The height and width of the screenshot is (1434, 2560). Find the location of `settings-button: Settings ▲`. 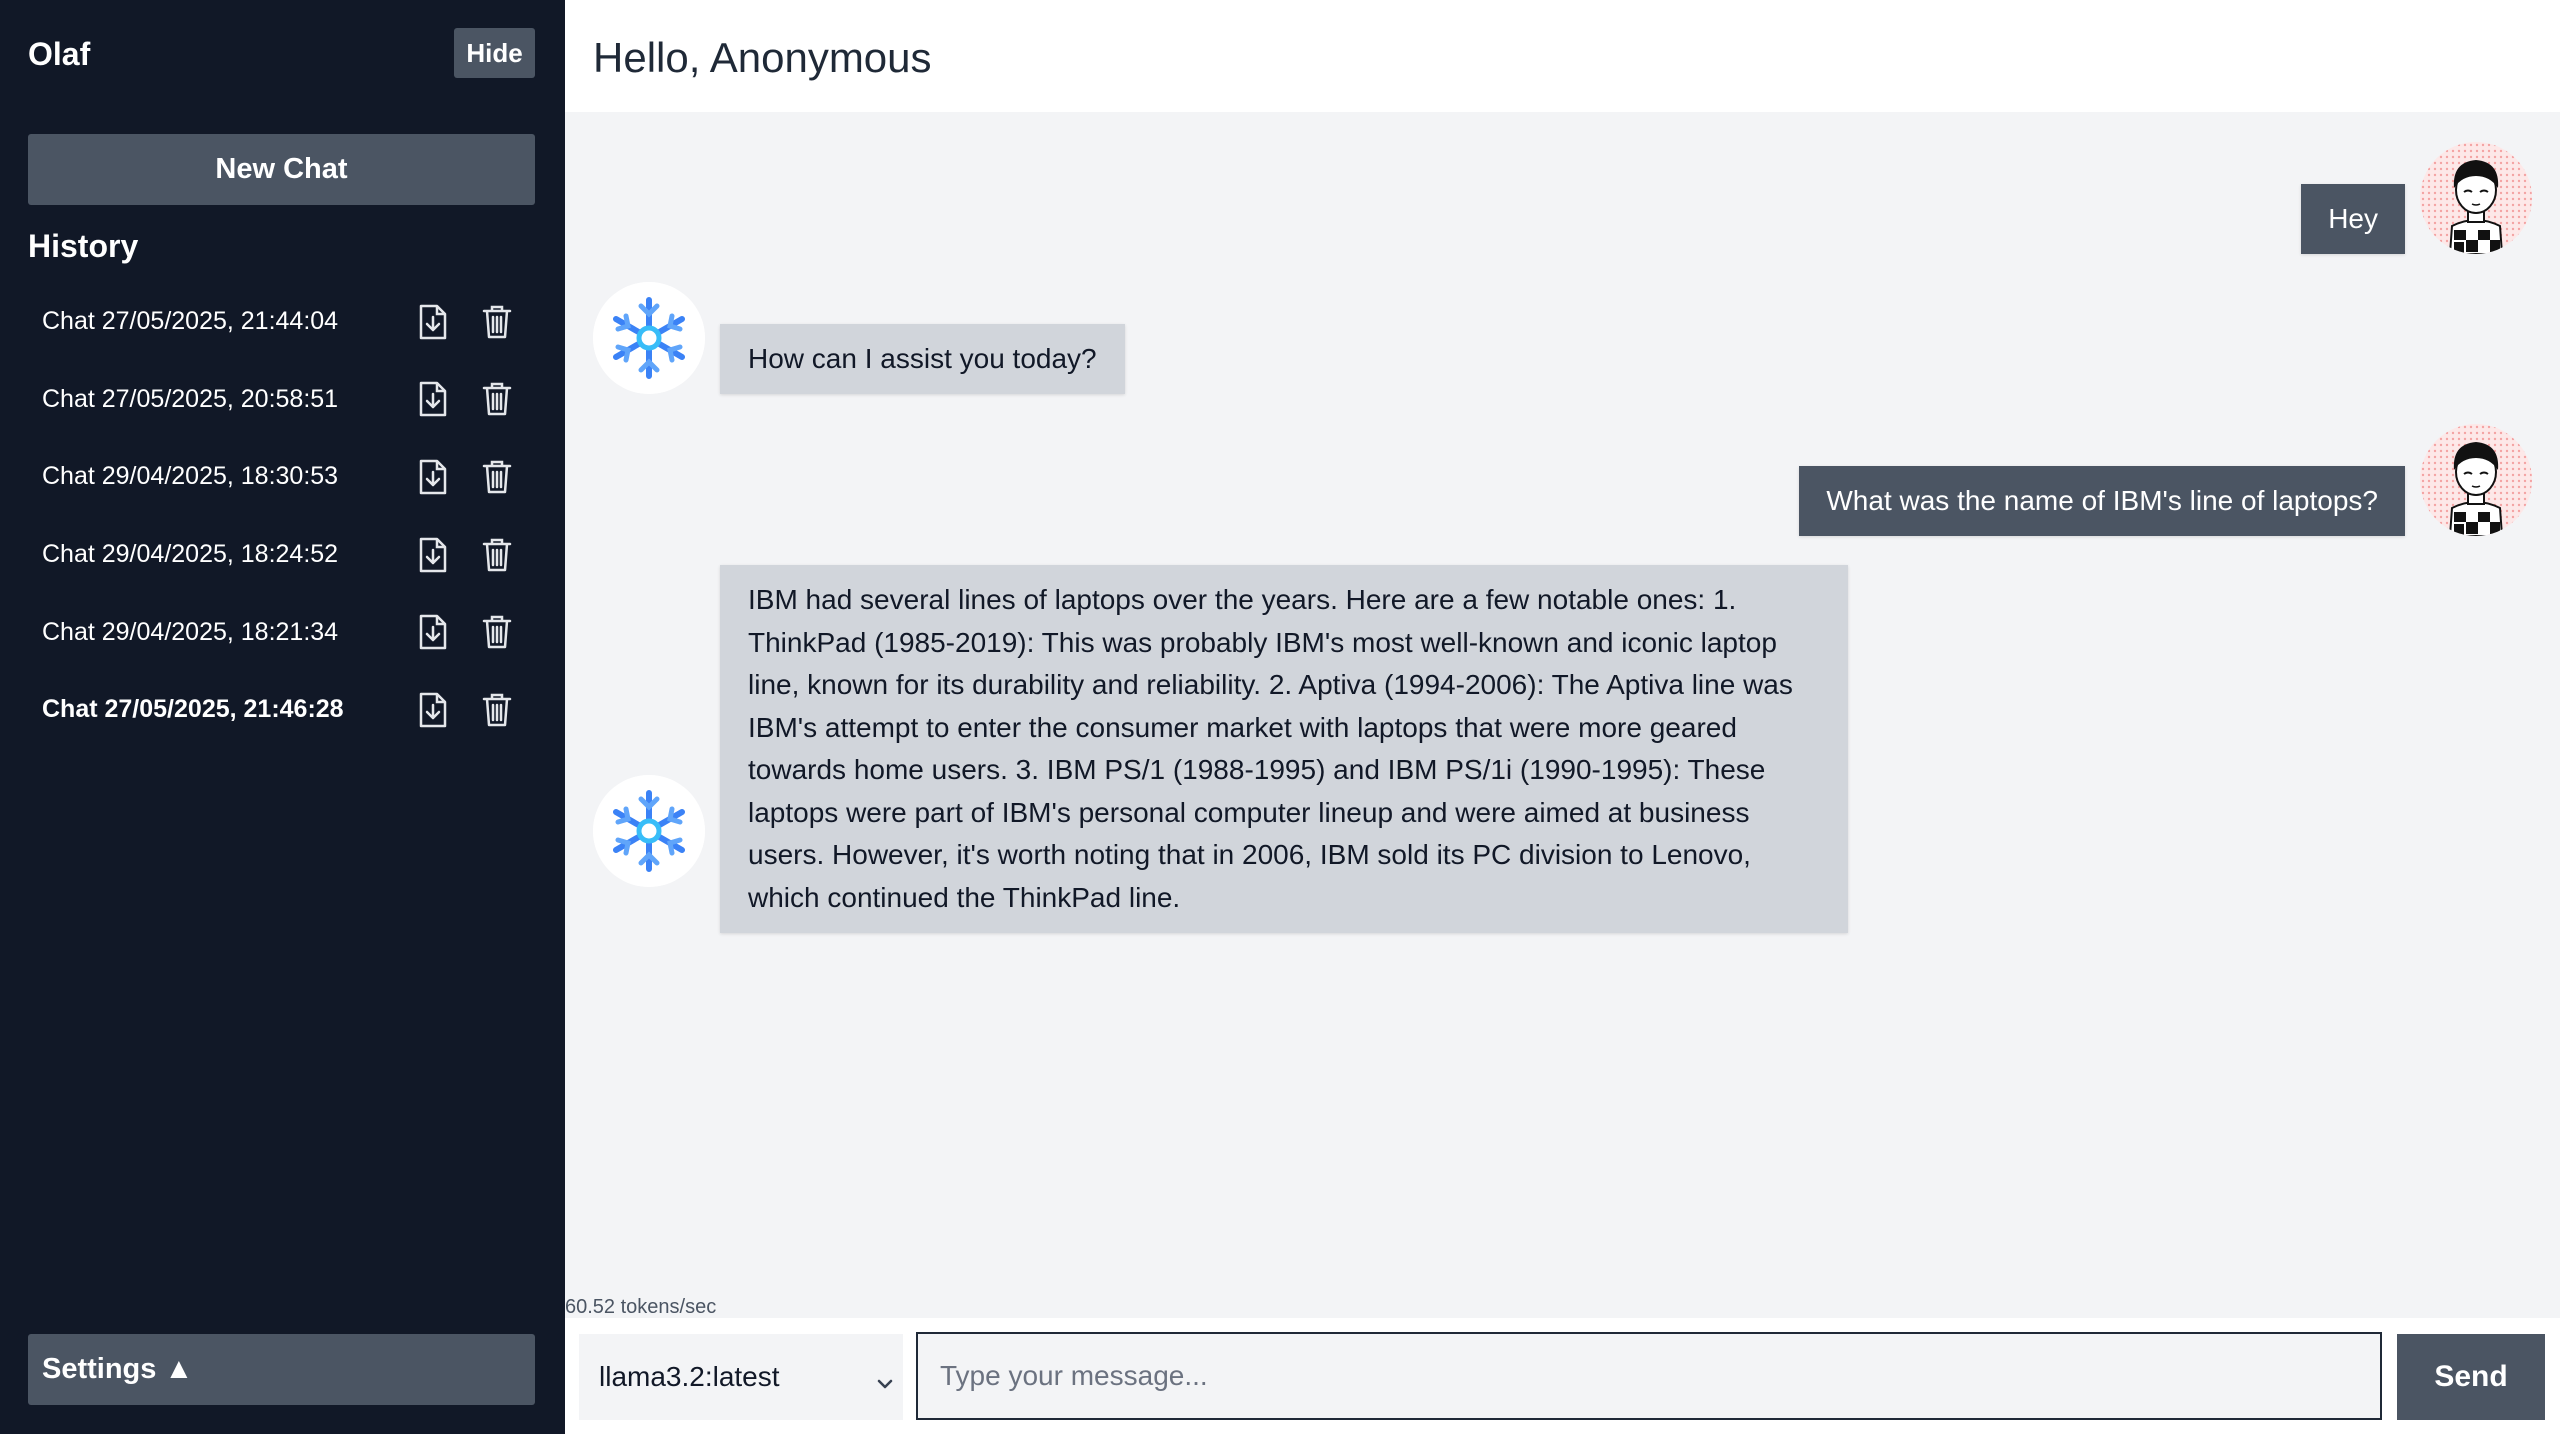

settings-button: Settings ▲ is located at coordinates (281, 1369).